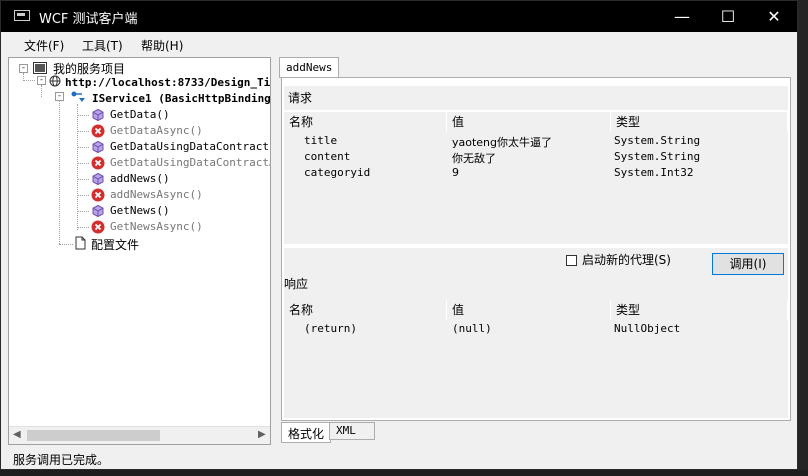 This screenshot has width=808, height=476. I want to click on request-cell-value: 你无敌了, so click(474, 158).